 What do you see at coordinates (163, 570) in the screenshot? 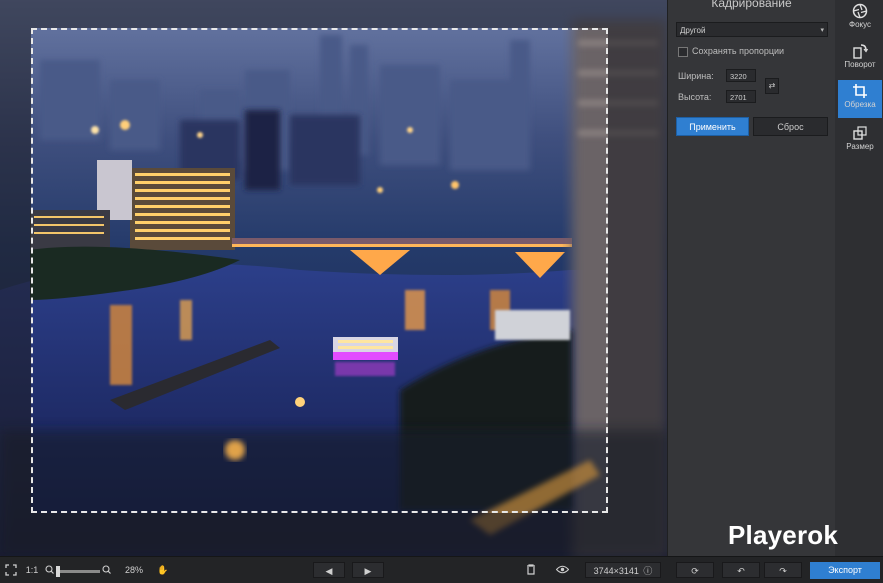
I see `hand-icon: ✋` at bounding box center [163, 570].